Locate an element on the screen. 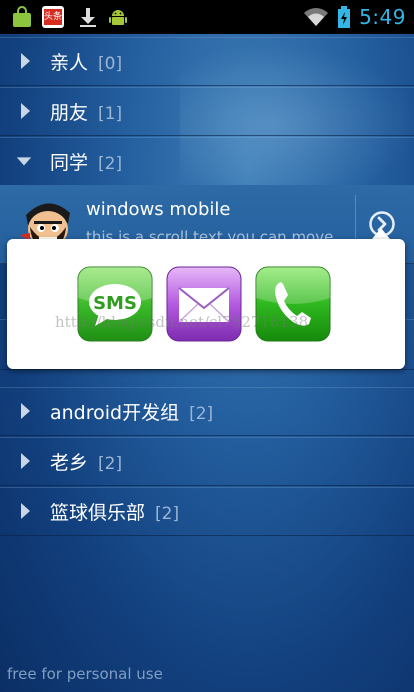  group-row-family: 亲人 [0] is located at coordinates (207, 61).